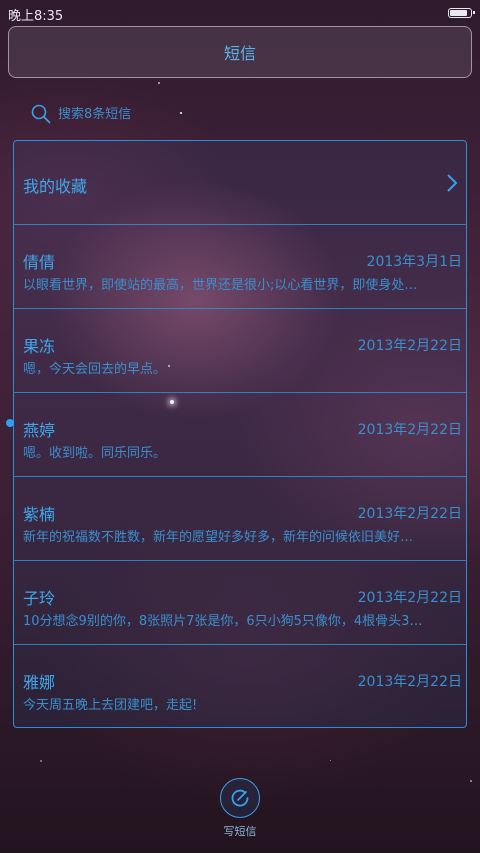 The image size is (480, 853). I want to click on status-time: 晚上8:35, so click(36, 16).